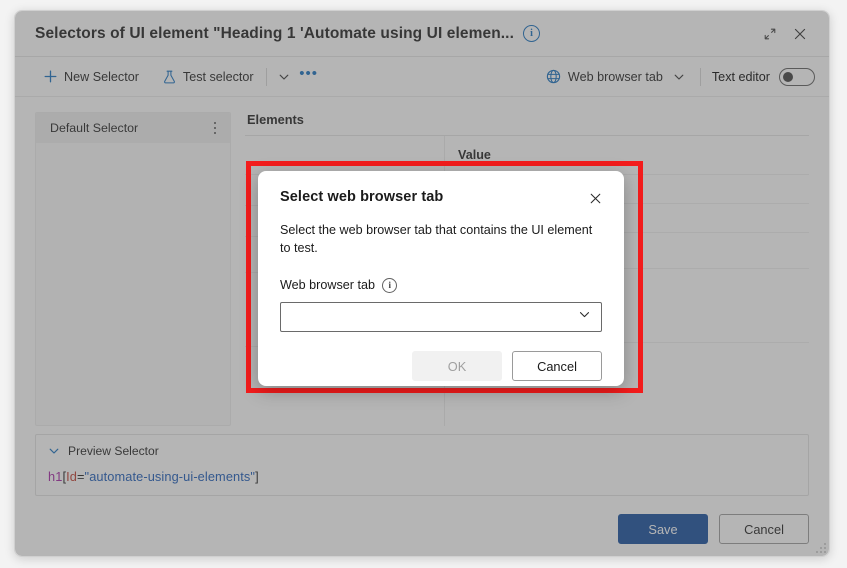  I want to click on save-button: Save, so click(663, 529).